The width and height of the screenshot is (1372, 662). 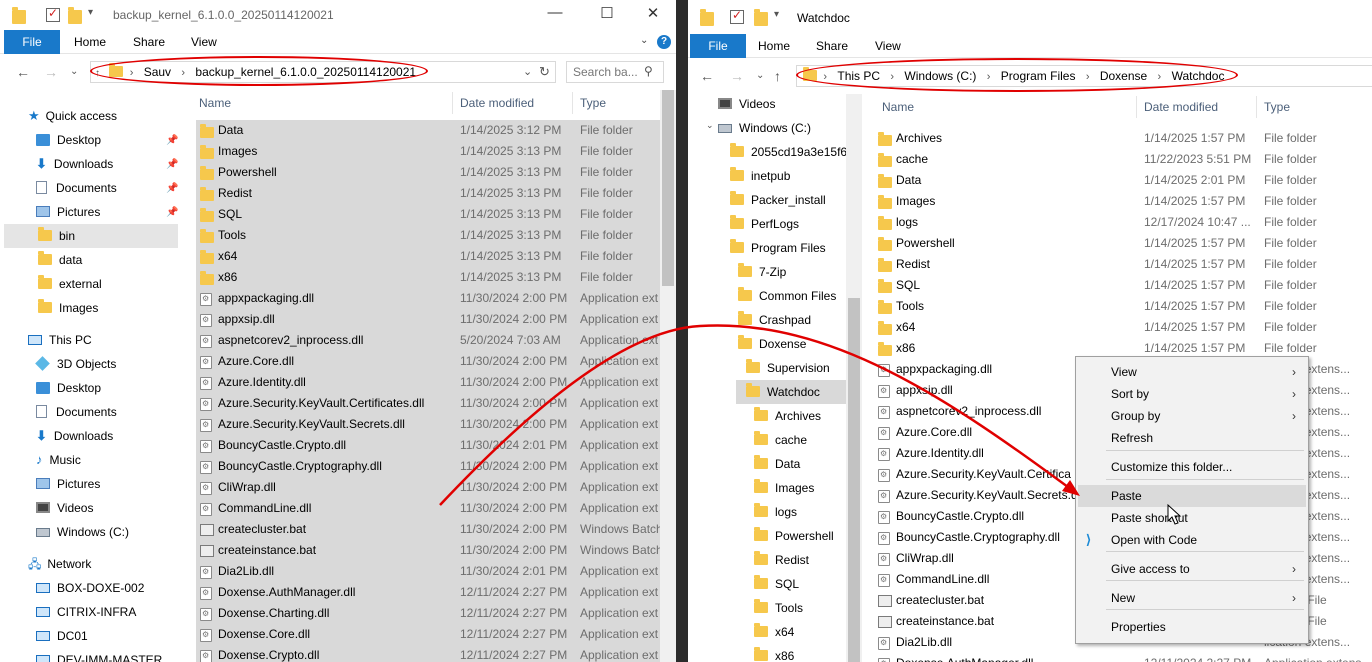 I want to click on nav-network: 🖧 Network, so click(x=59, y=564).